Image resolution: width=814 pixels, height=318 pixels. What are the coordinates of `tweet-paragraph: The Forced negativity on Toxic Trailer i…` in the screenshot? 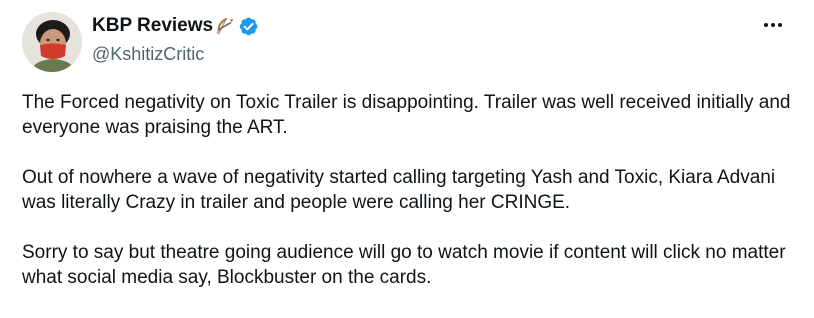 It's located at (406, 115).